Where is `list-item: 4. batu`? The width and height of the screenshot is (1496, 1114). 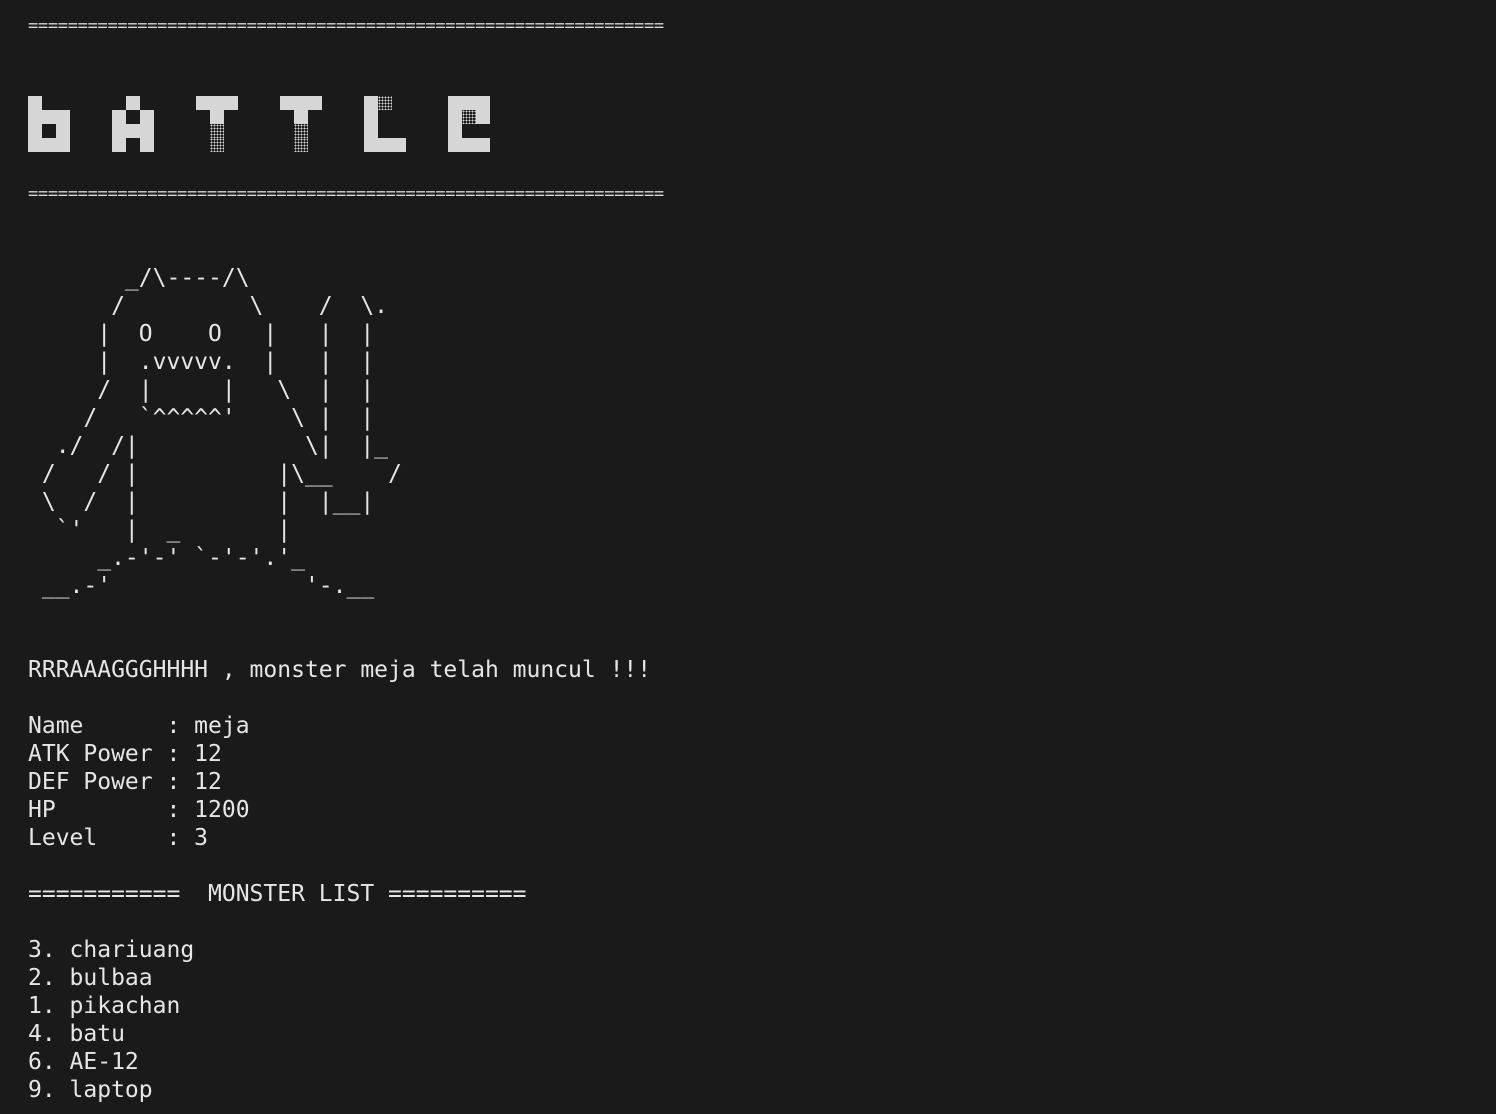
list-item: 4. batu is located at coordinates (76, 1034).